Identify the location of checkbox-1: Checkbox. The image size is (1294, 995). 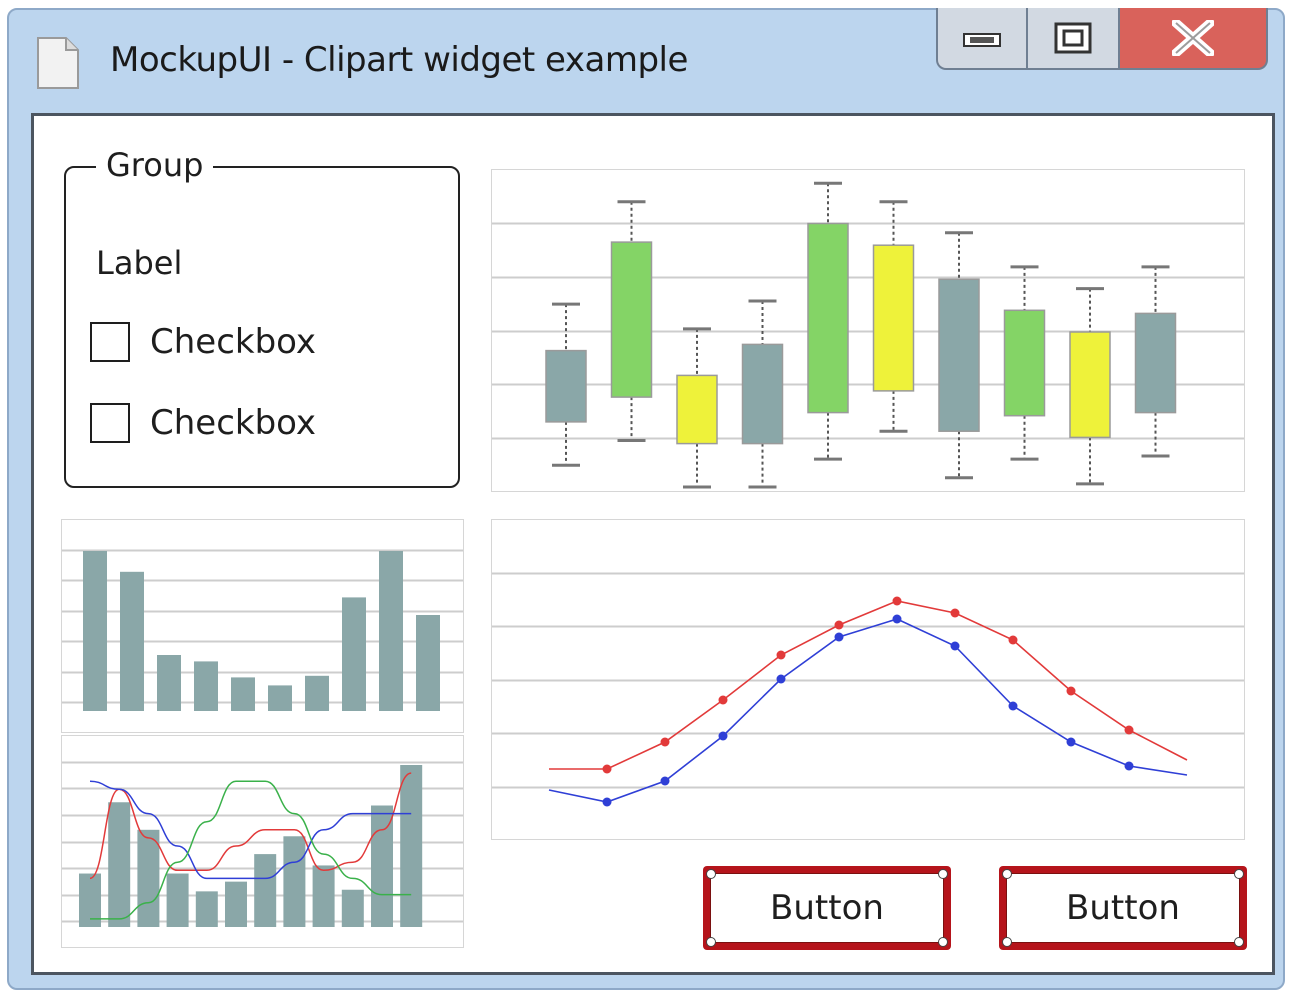
(203, 342).